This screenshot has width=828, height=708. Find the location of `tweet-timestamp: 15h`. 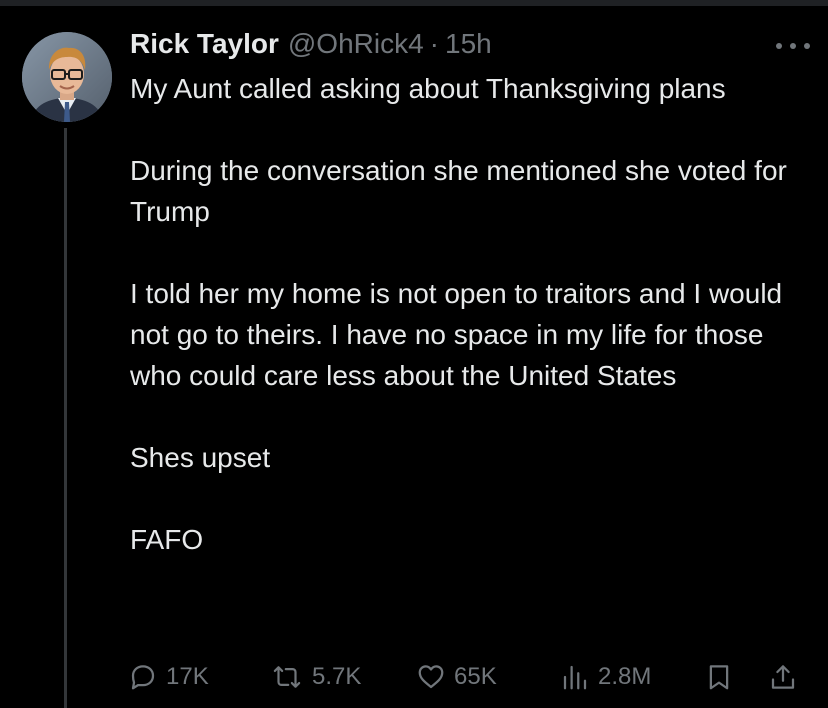

tweet-timestamp: 15h is located at coordinates (468, 44).